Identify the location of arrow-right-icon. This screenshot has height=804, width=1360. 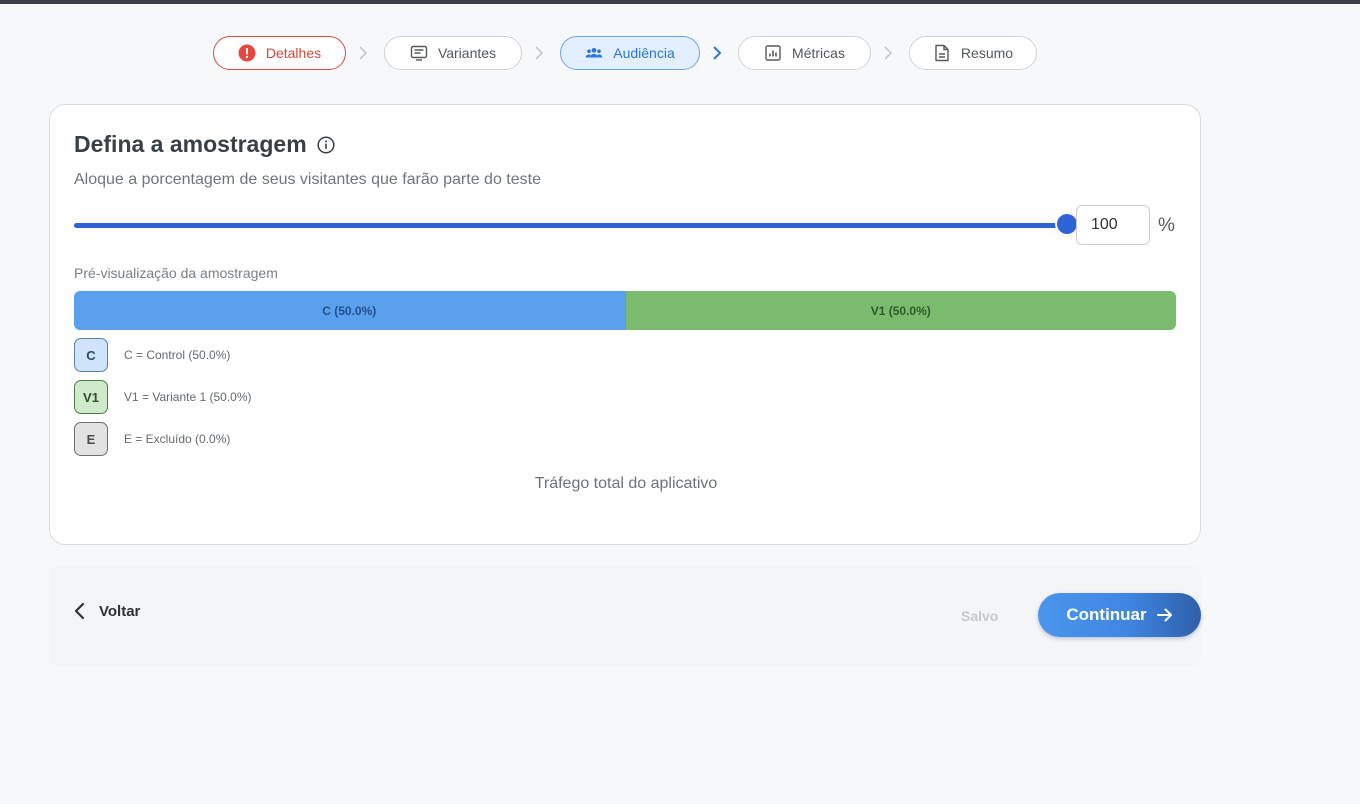
(1164, 615).